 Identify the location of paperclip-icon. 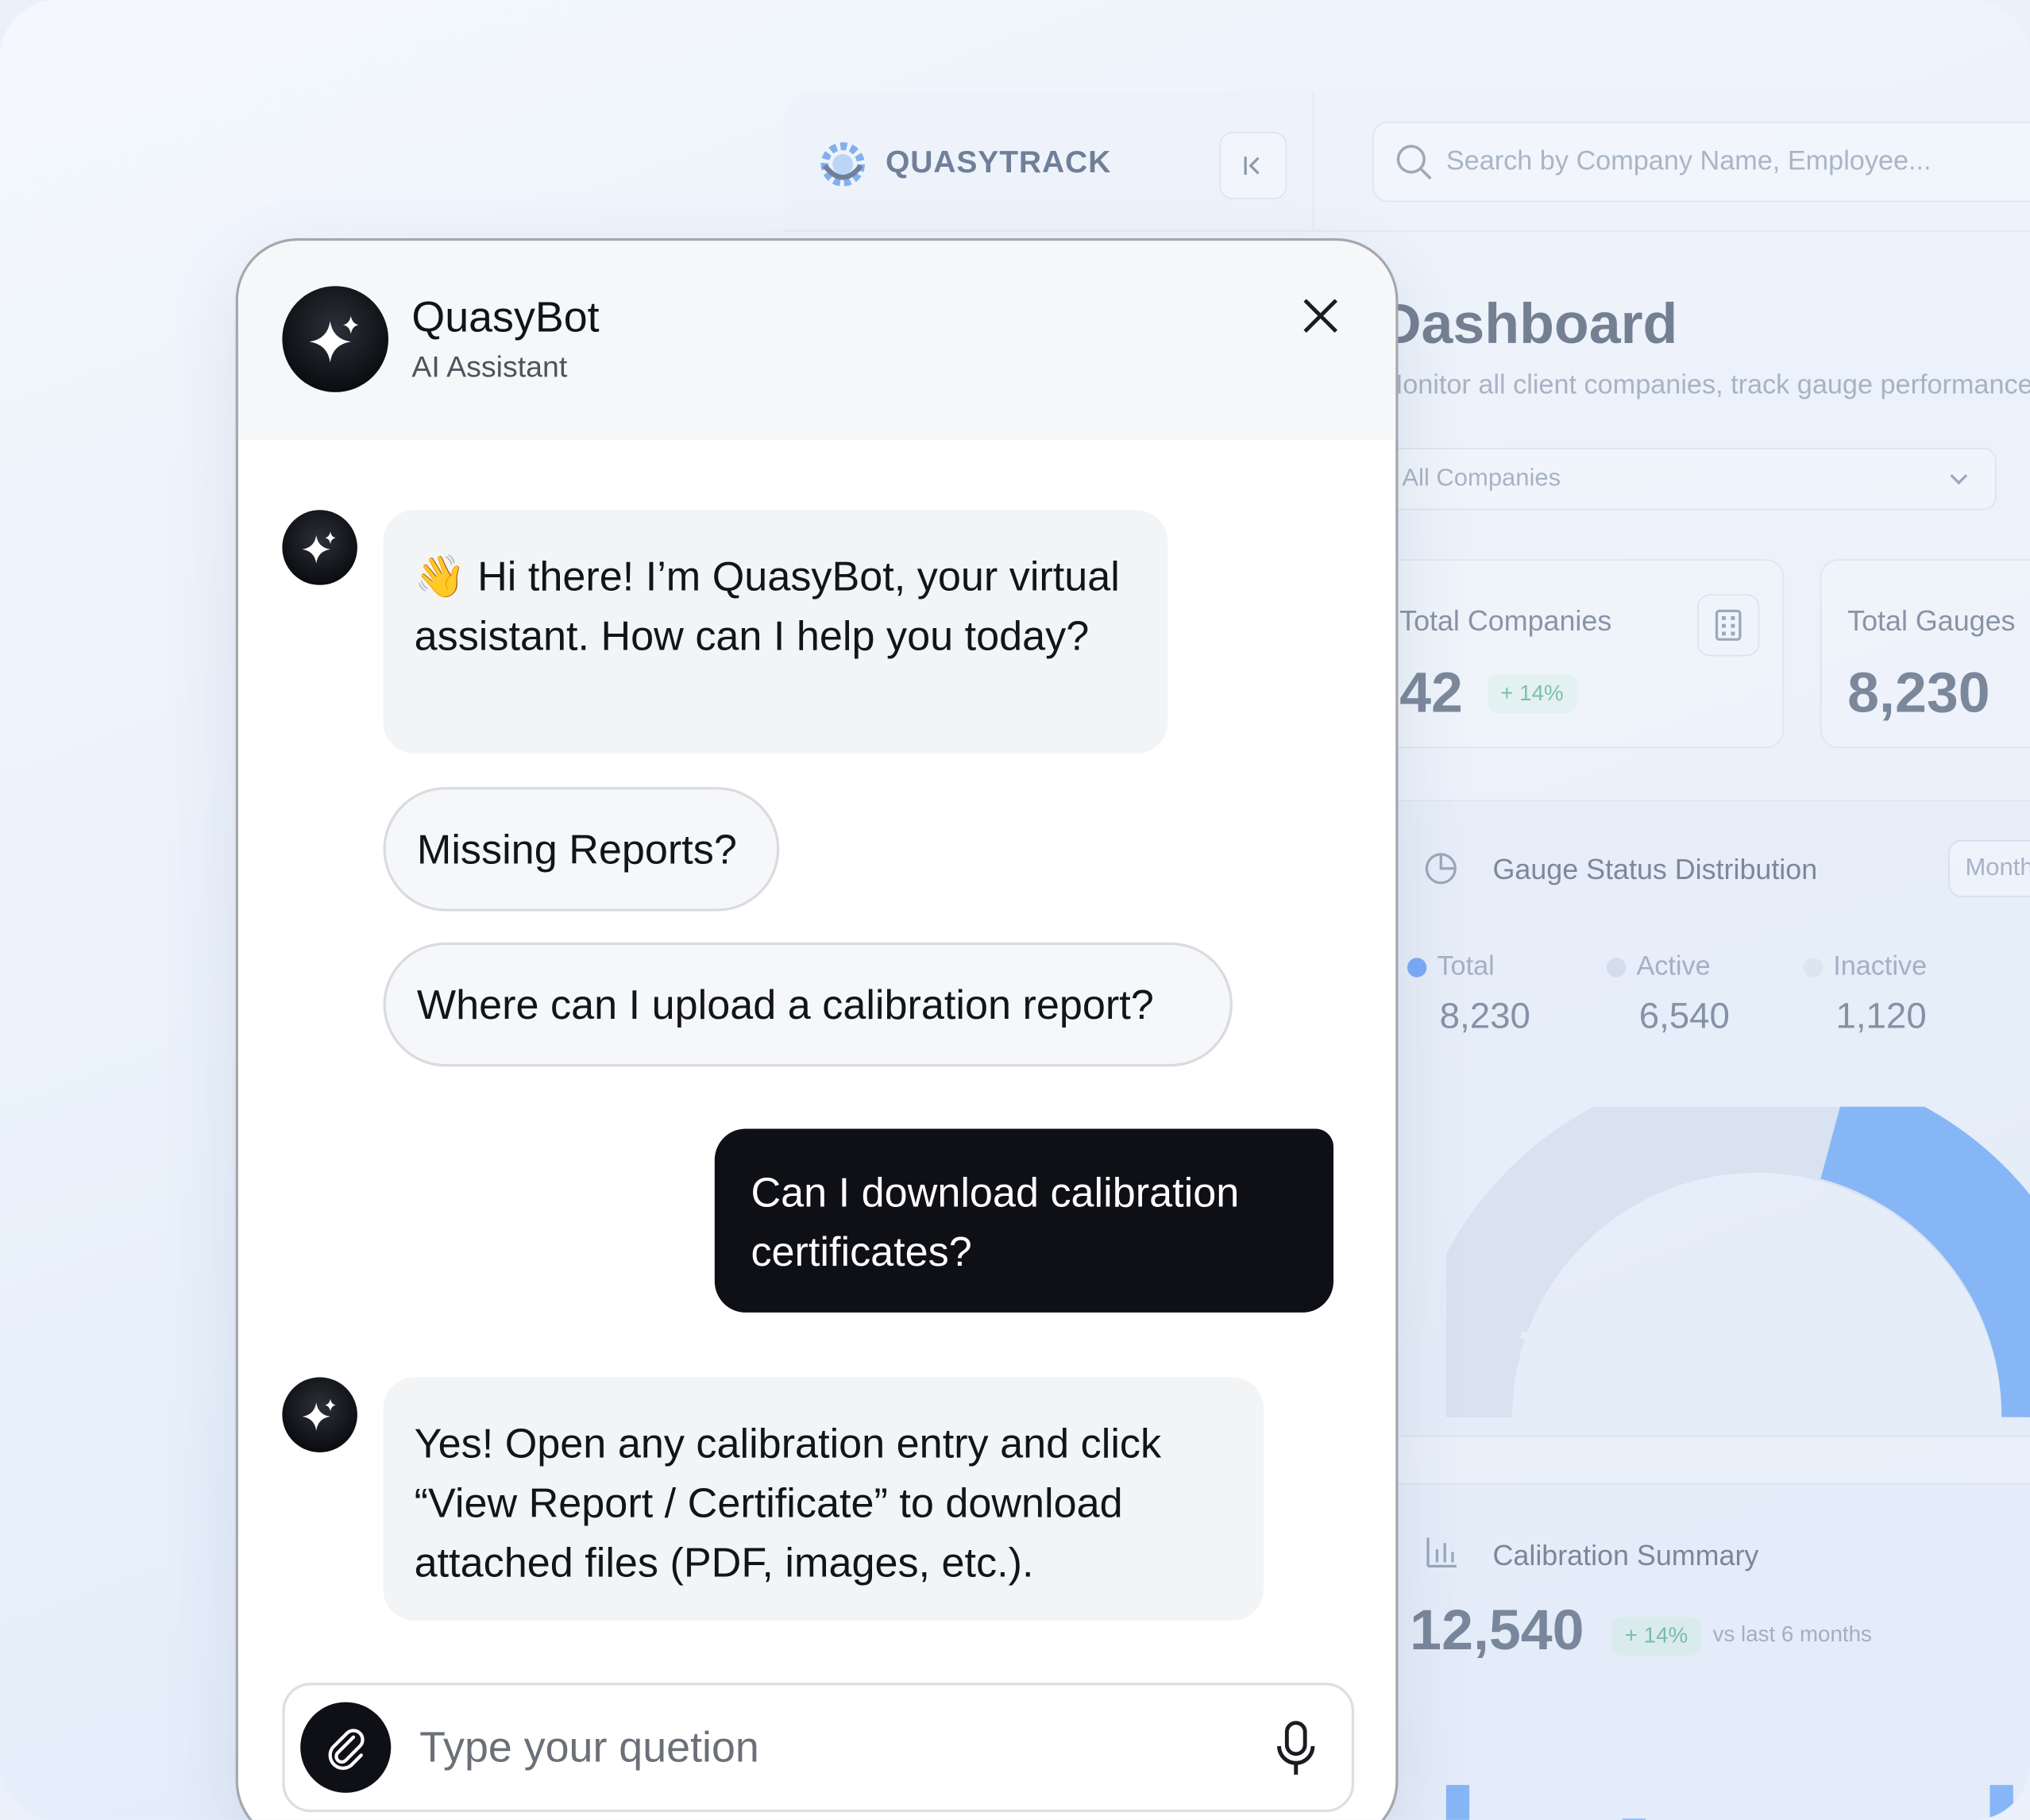
(347, 1749).